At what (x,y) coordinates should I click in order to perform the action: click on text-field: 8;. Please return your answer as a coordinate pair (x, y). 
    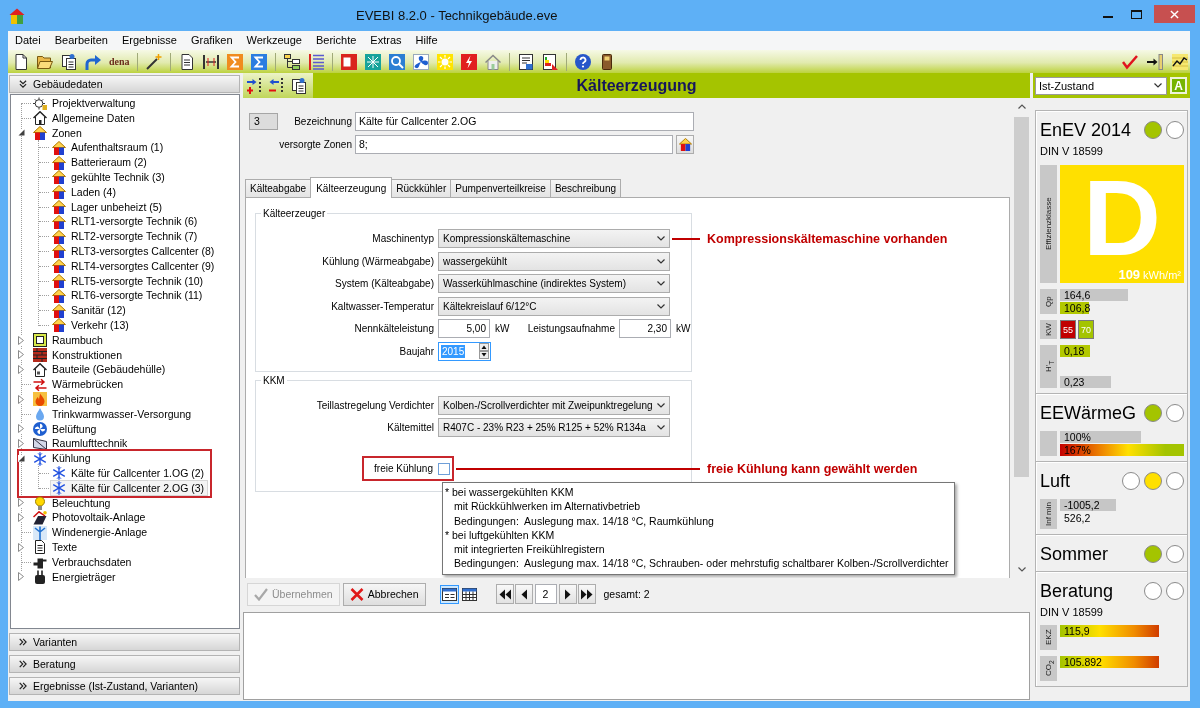
    Looking at the image, I should click on (514, 144).